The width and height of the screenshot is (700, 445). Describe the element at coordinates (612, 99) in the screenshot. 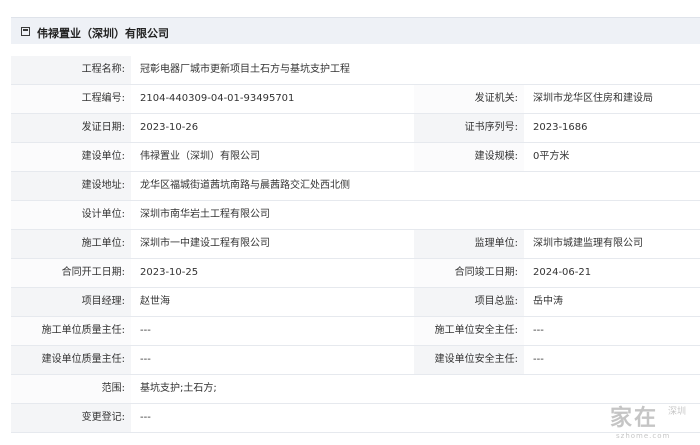

I see `value-issuing-authority: 深圳市龙华区住房和建设局` at that location.